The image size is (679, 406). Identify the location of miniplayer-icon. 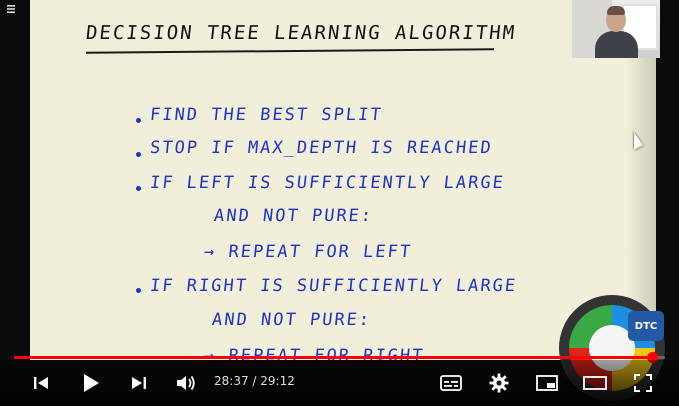
(547, 383).